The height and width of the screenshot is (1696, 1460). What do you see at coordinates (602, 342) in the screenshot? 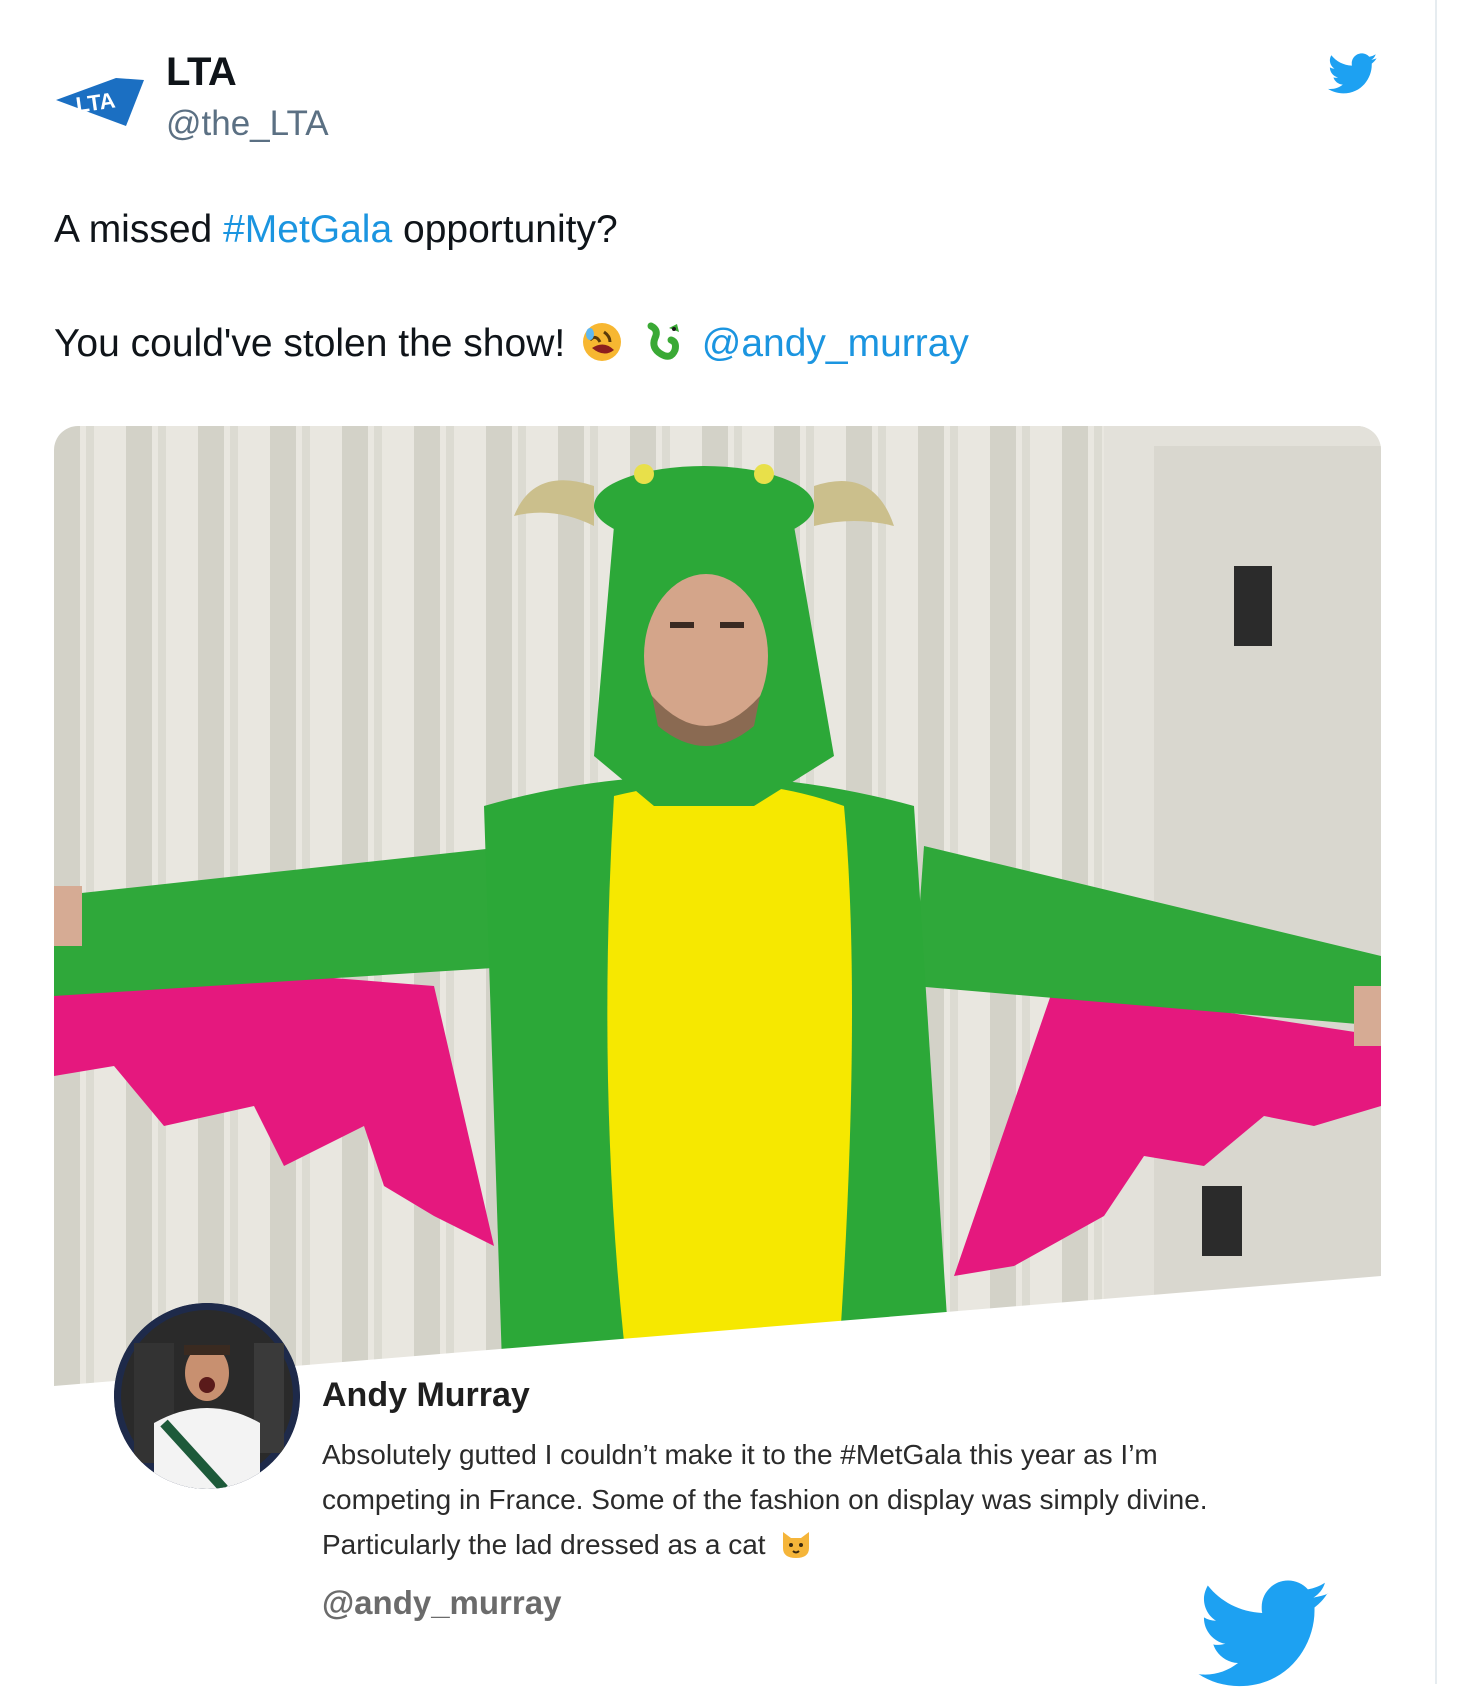
I see `rolling-on-floor-laughing-emoji` at bounding box center [602, 342].